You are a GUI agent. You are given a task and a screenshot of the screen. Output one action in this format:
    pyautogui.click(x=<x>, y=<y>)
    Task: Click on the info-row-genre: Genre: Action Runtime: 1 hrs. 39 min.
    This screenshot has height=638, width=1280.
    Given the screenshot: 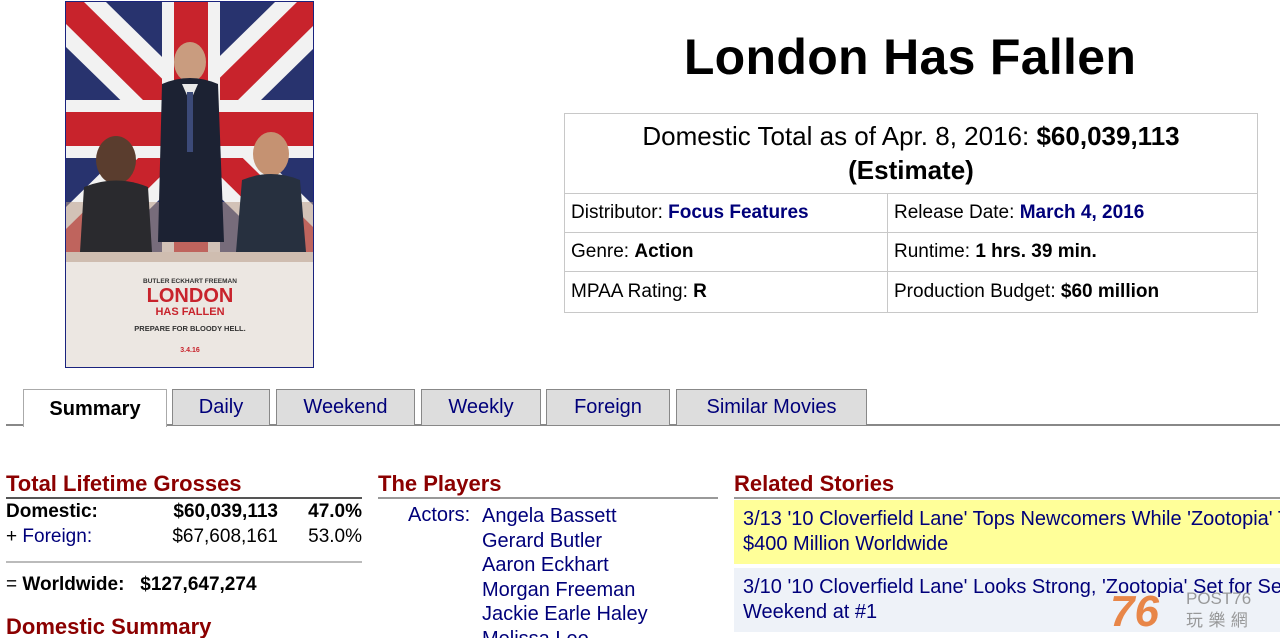 What is the action you would take?
    pyautogui.click(x=911, y=251)
    